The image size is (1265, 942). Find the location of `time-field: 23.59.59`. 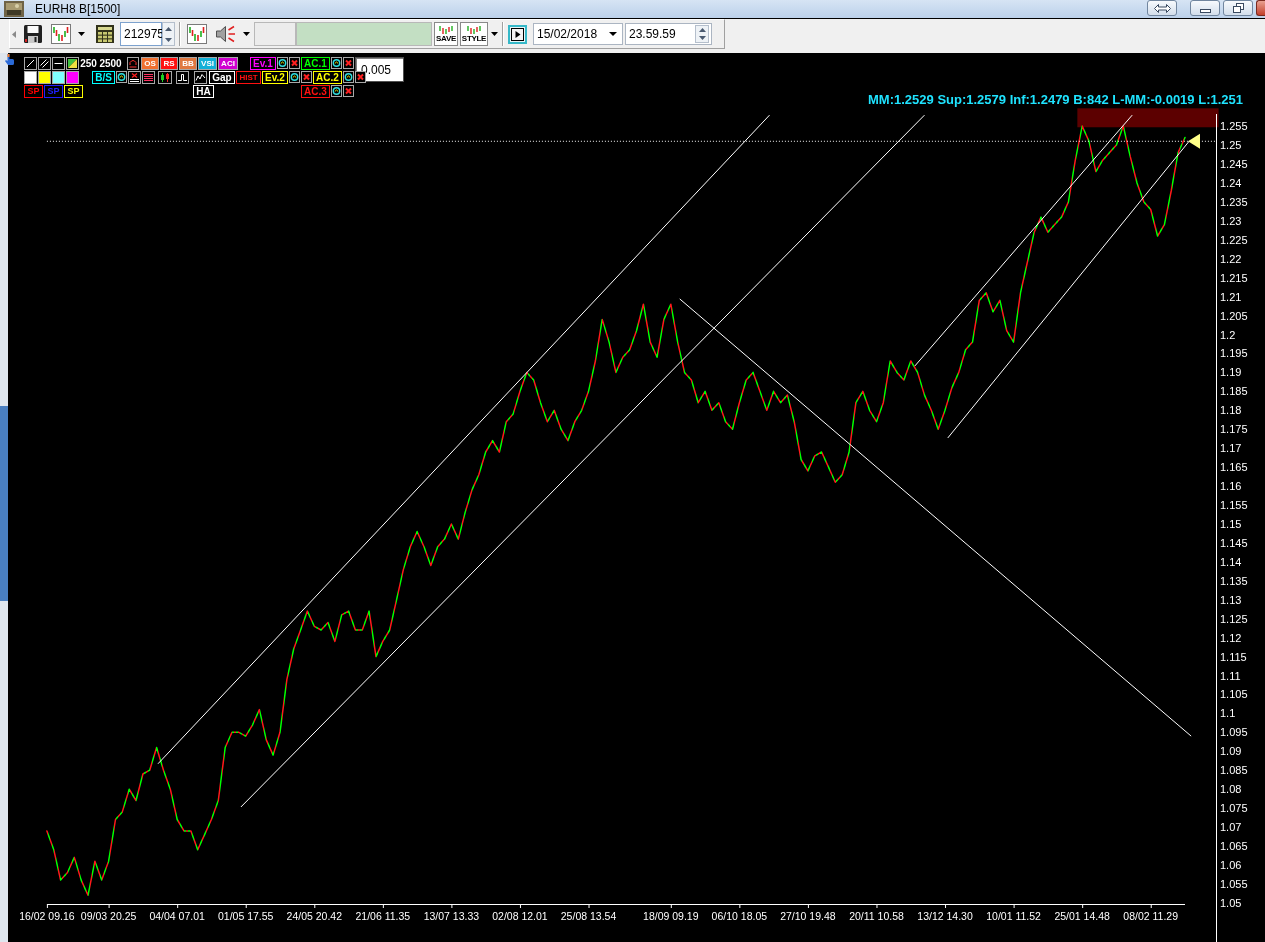

time-field: 23.59.59 is located at coordinates (668, 34).